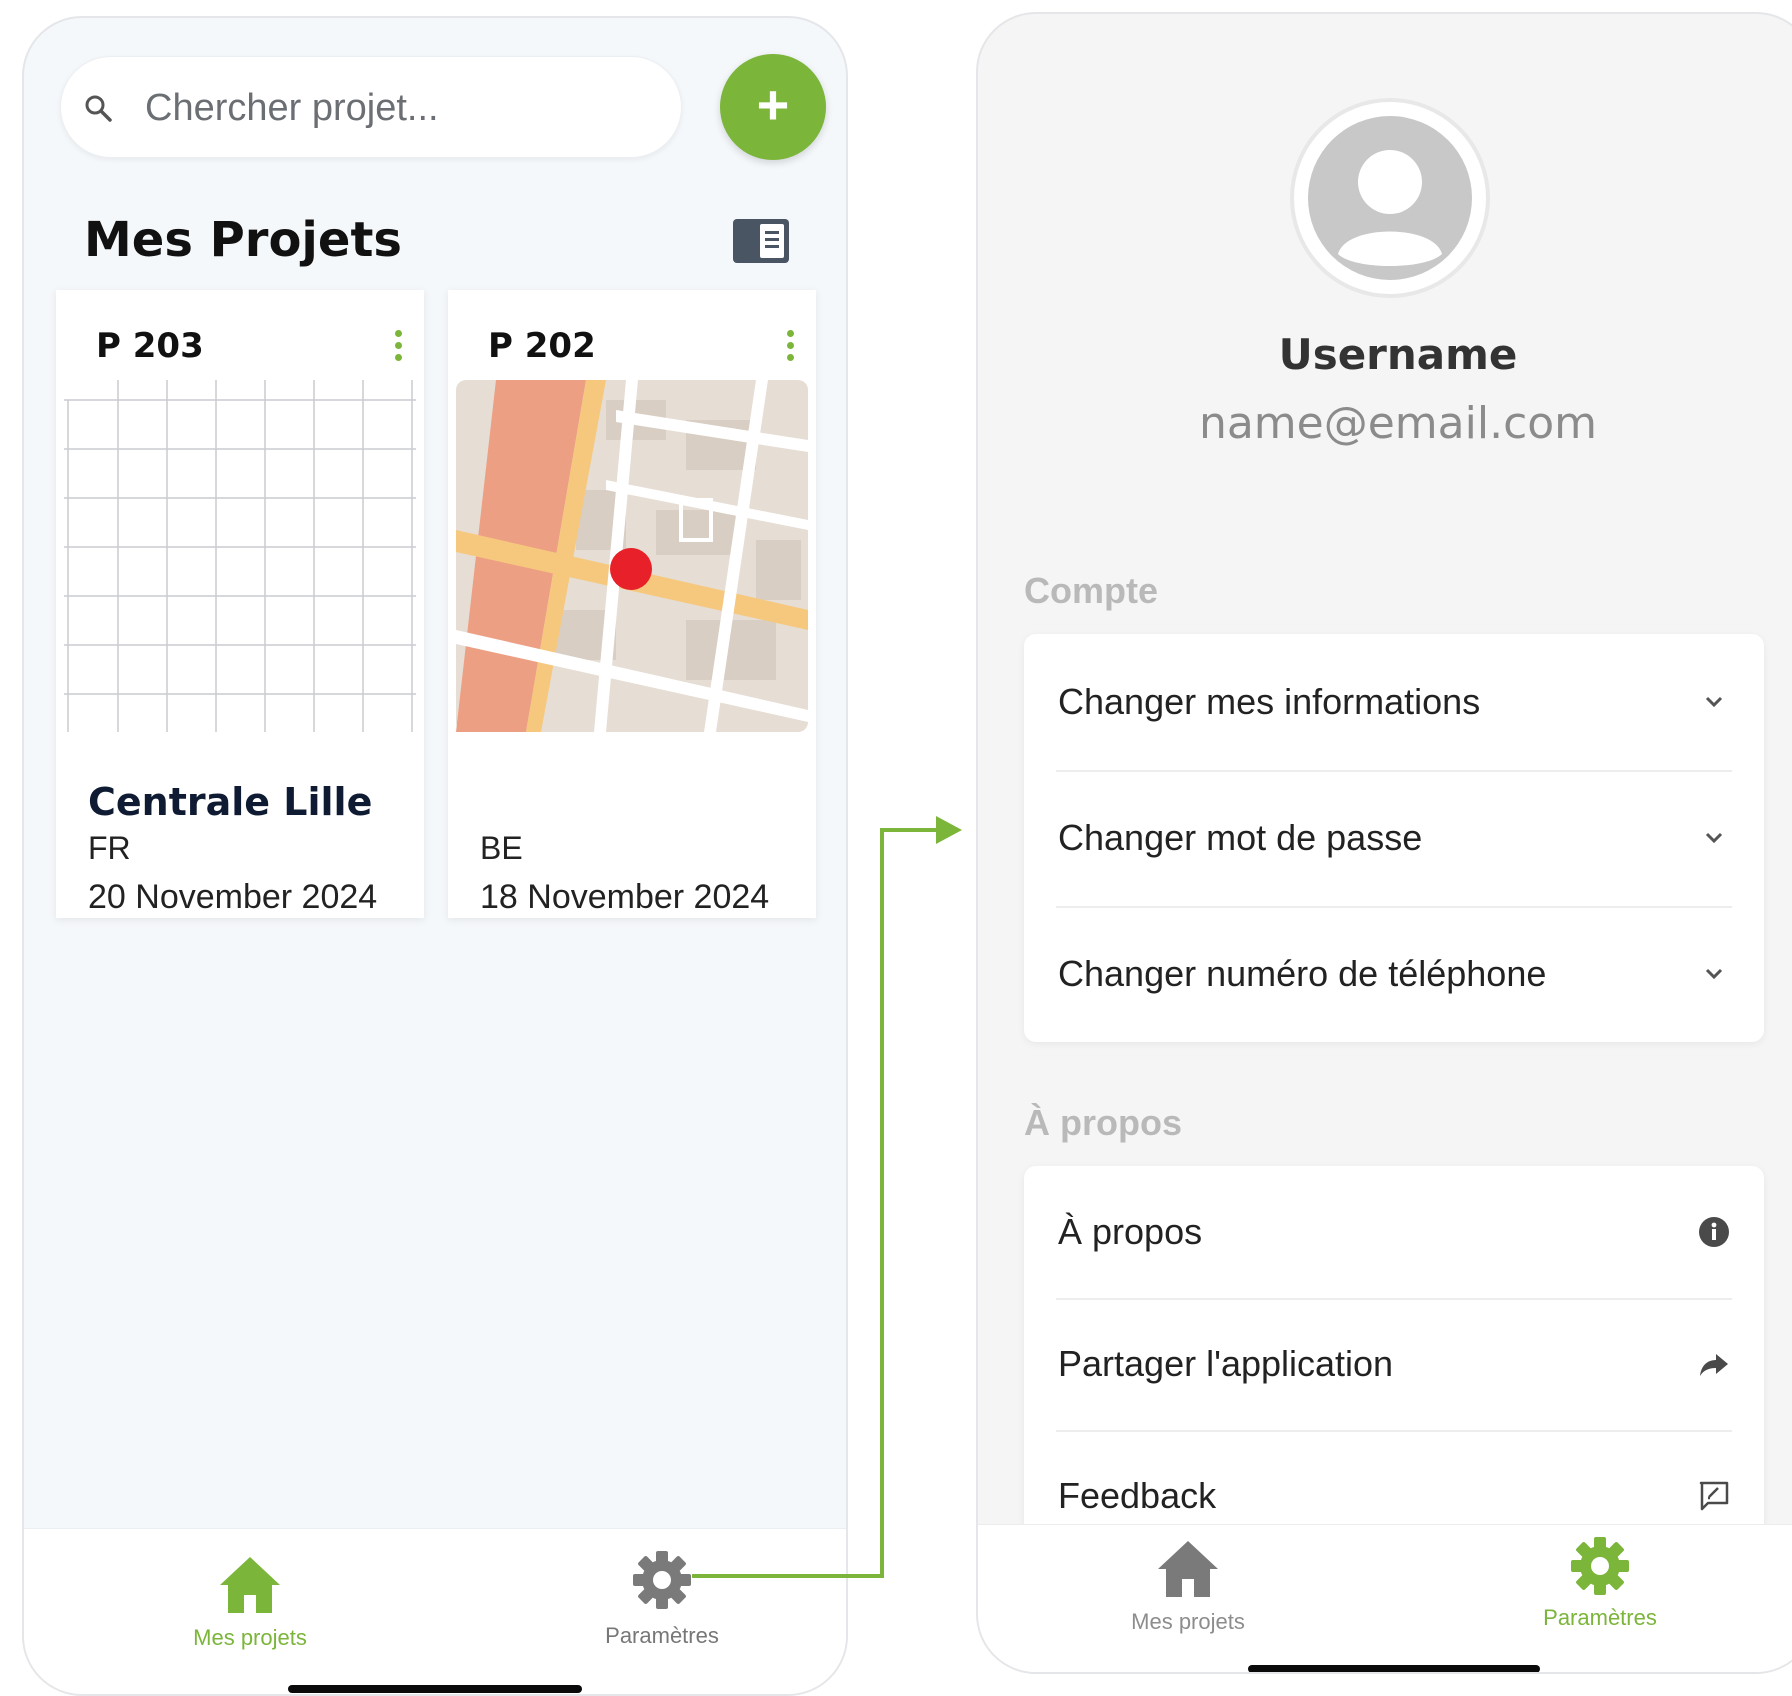 This screenshot has height=1696, width=1792. Describe the element at coordinates (761, 241) in the screenshot. I see `list-view-toggle-icon` at that location.